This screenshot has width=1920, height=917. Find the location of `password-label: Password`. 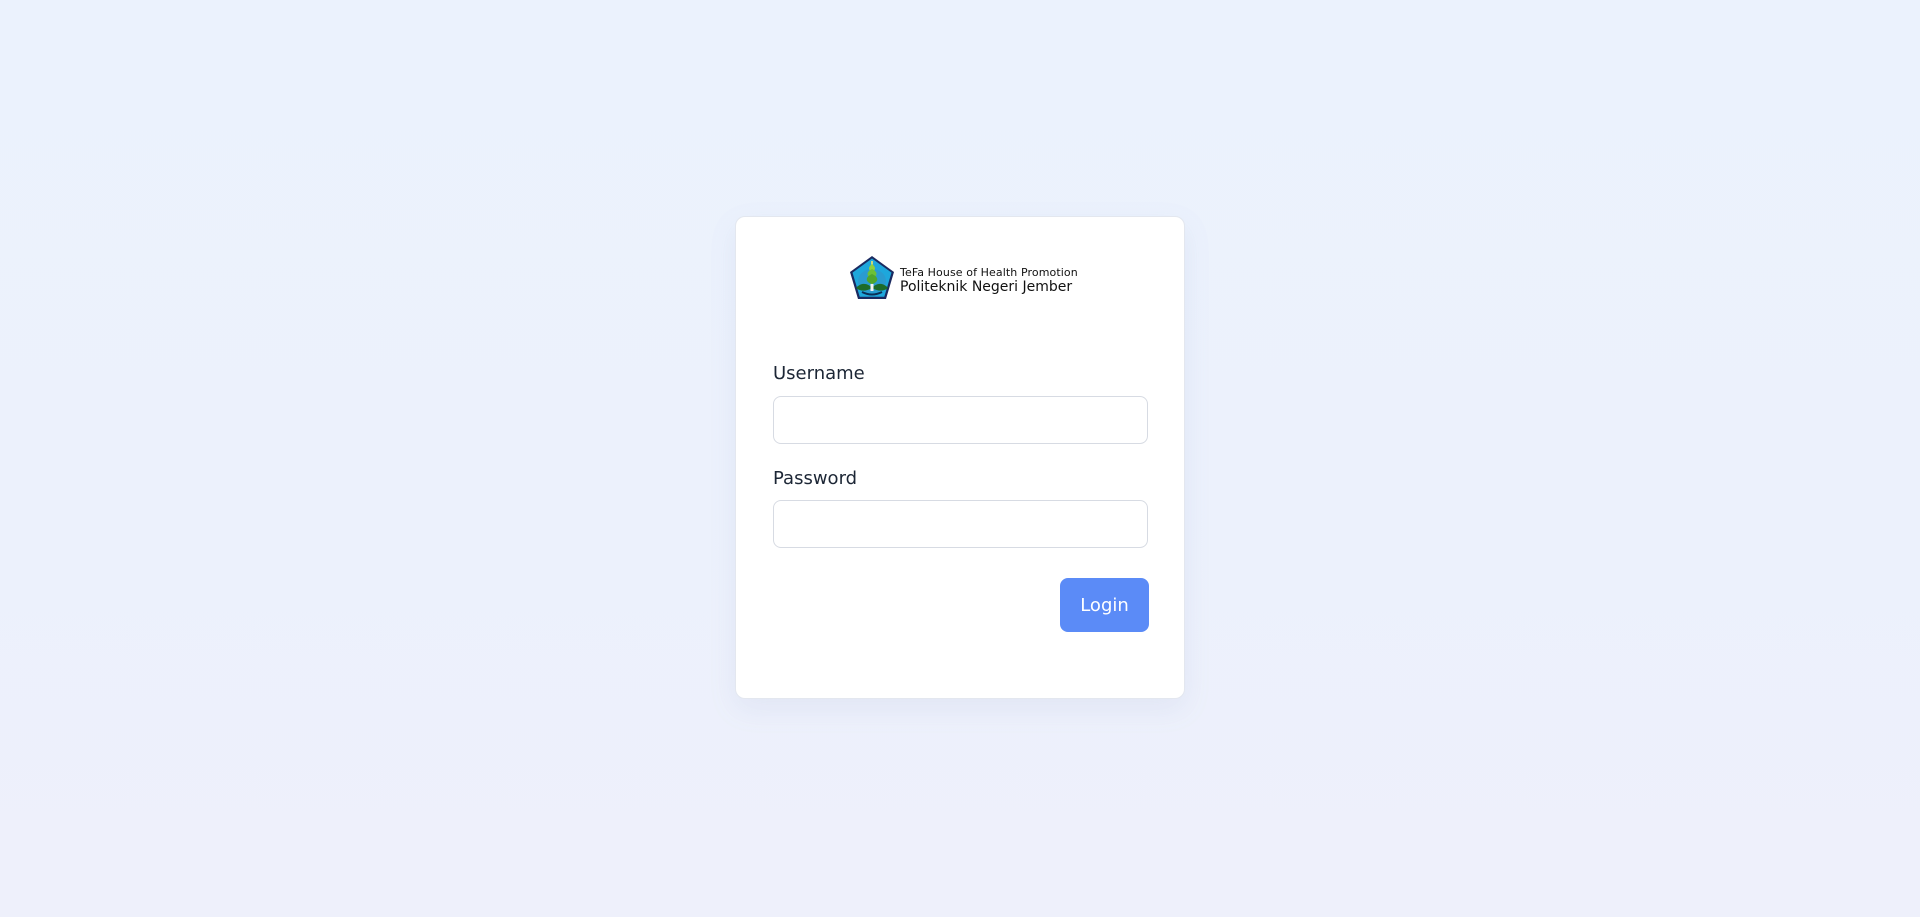

password-label: Password is located at coordinates (815, 478).